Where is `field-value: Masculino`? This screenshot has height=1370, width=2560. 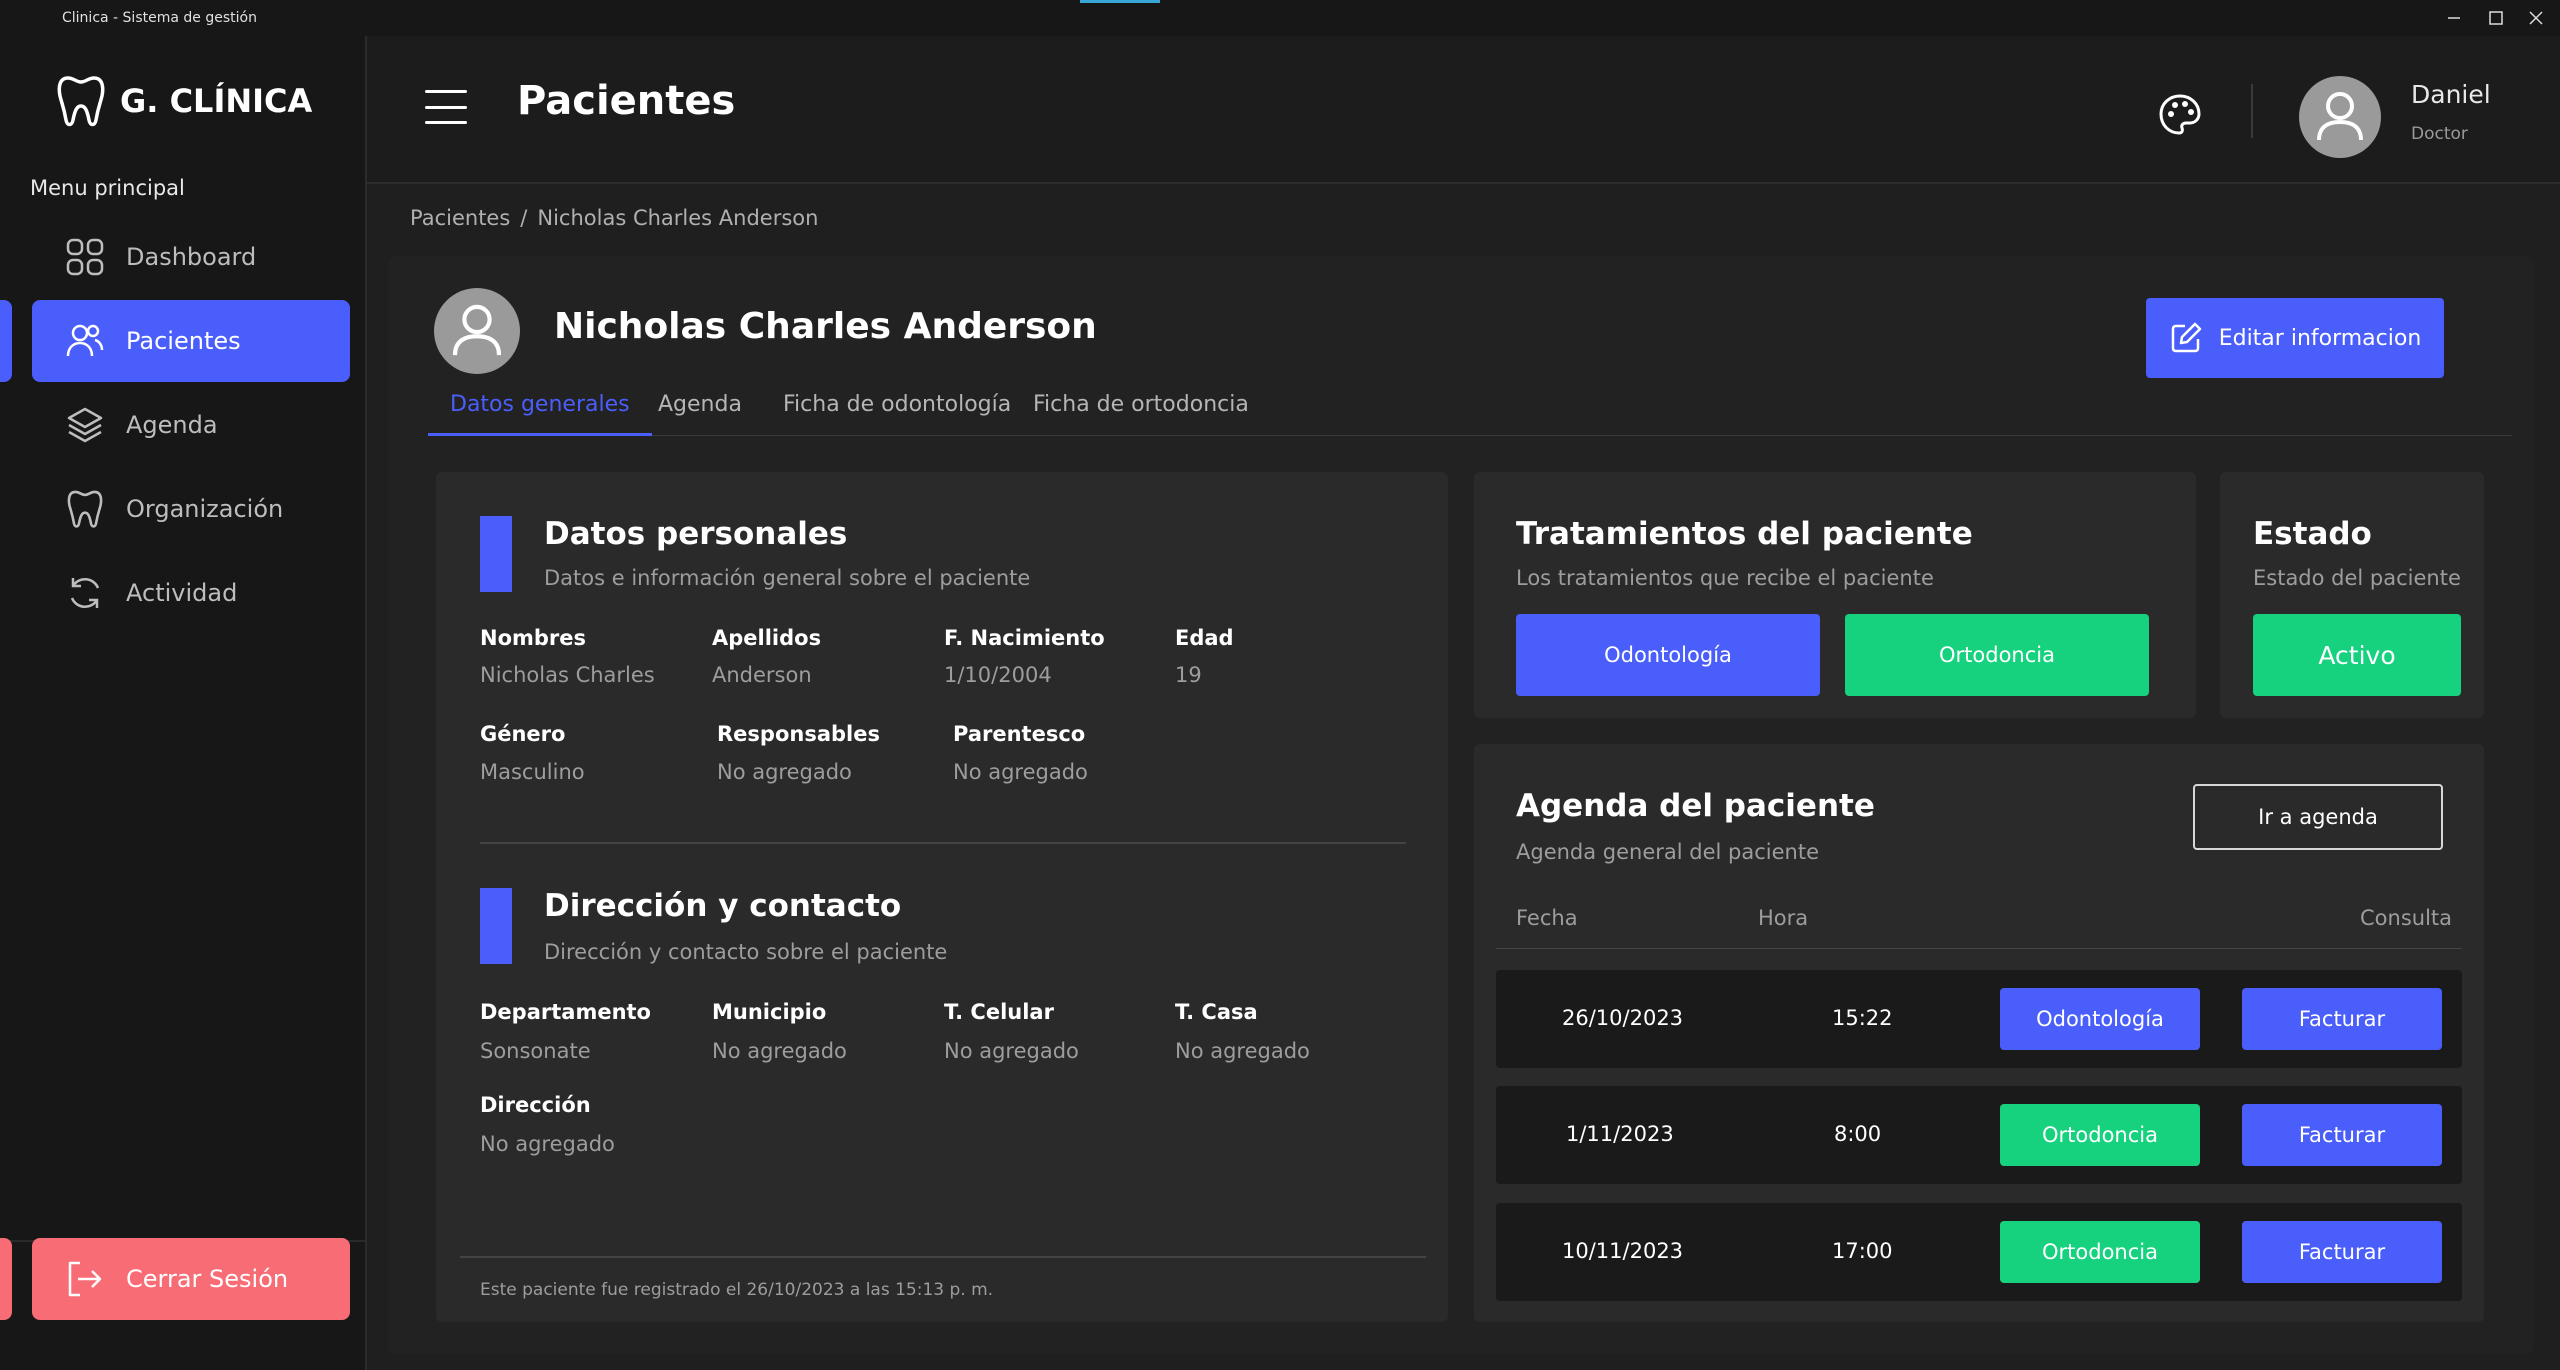 field-value: Masculino is located at coordinates (532, 772).